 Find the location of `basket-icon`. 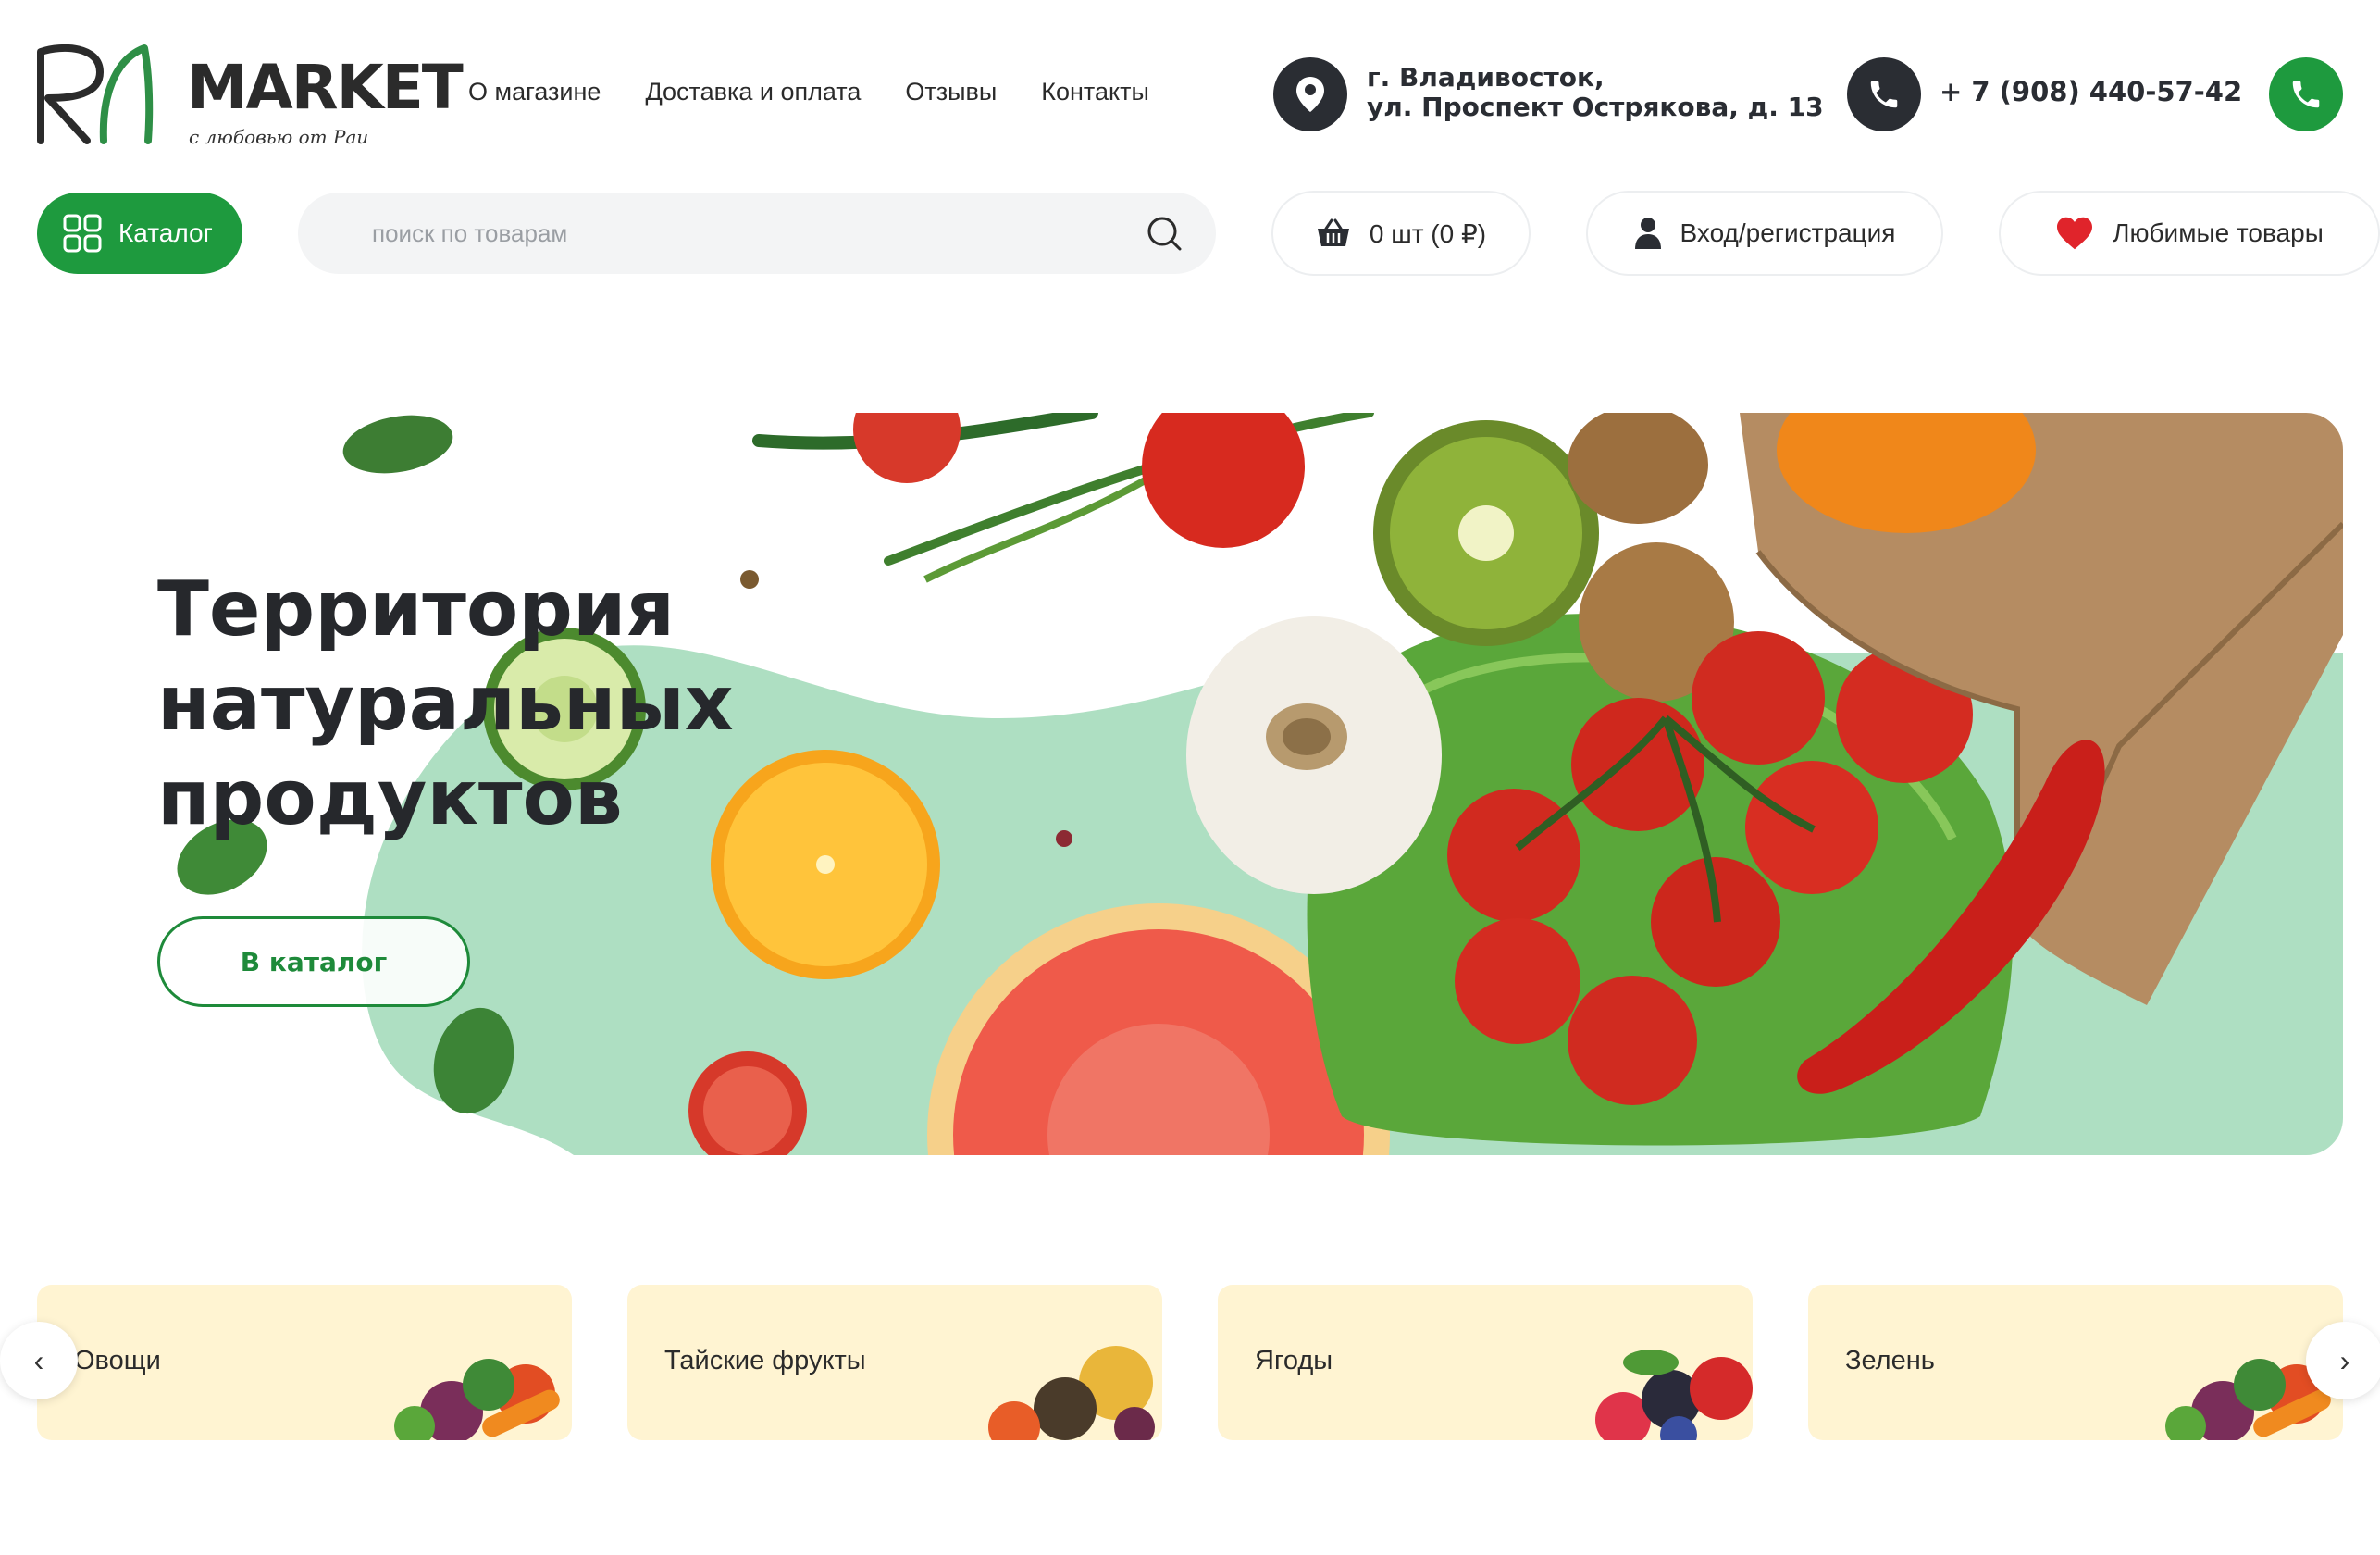

basket-icon is located at coordinates (1333, 232).